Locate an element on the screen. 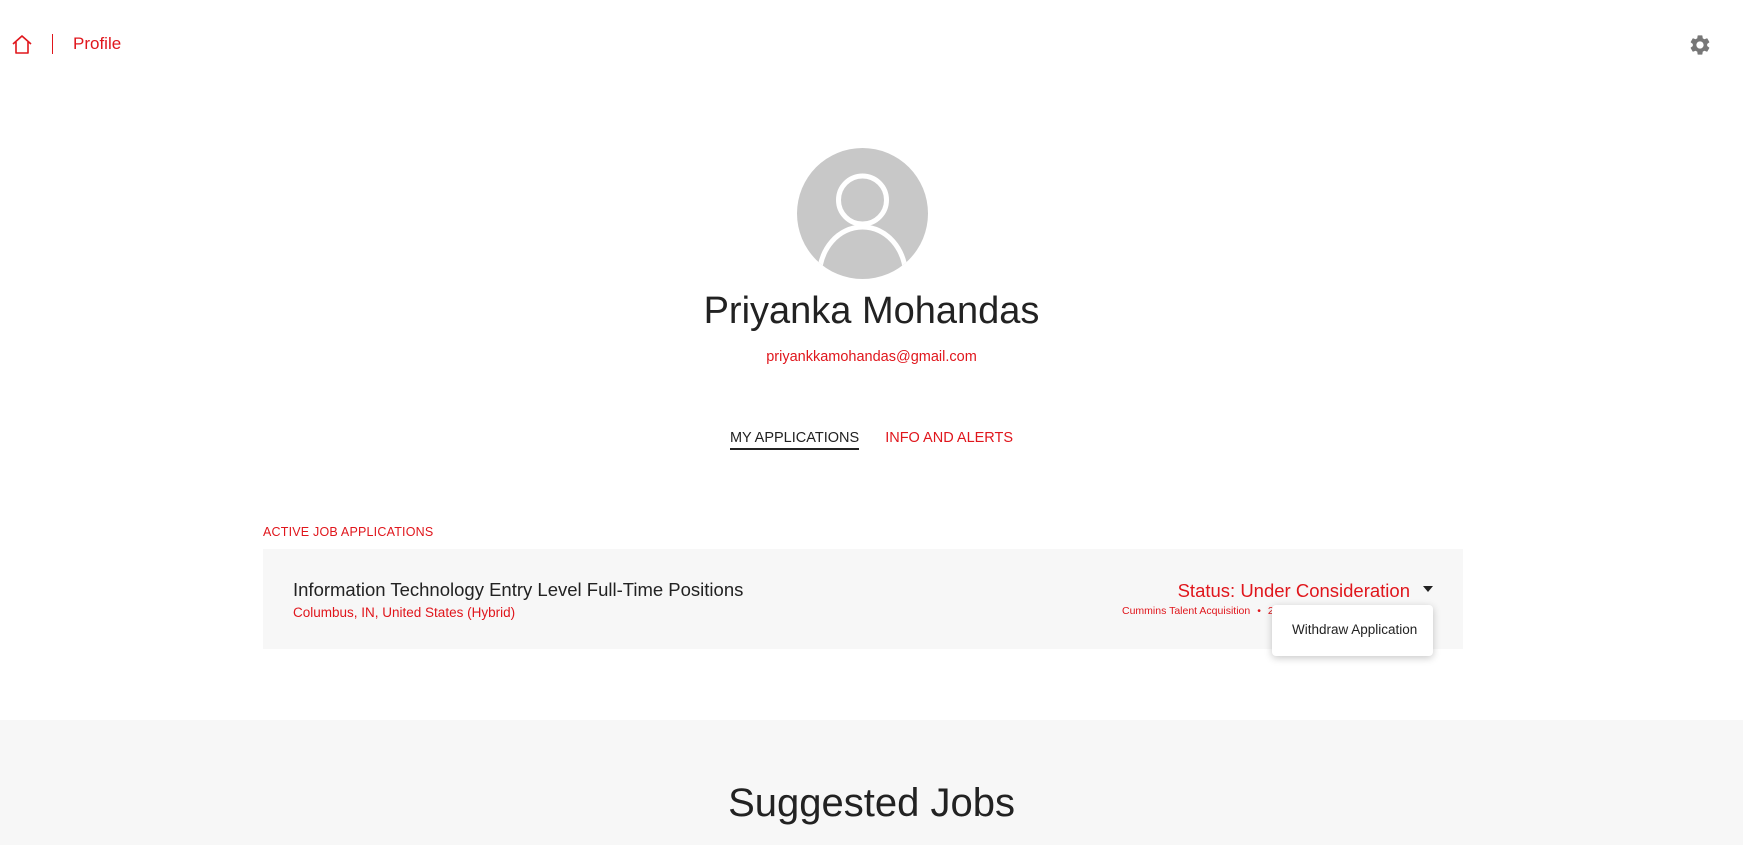  suggested-jobs-title: Suggested Jobs is located at coordinates (871, 803).